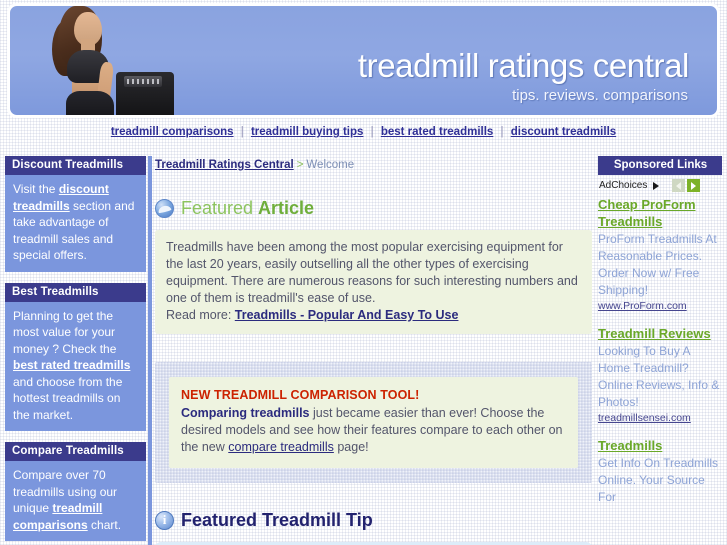 This screenshot has width=727, height=545. Describe the element at coordinates (164, 208) in the screenshot. I see `clock-icon` at that location.